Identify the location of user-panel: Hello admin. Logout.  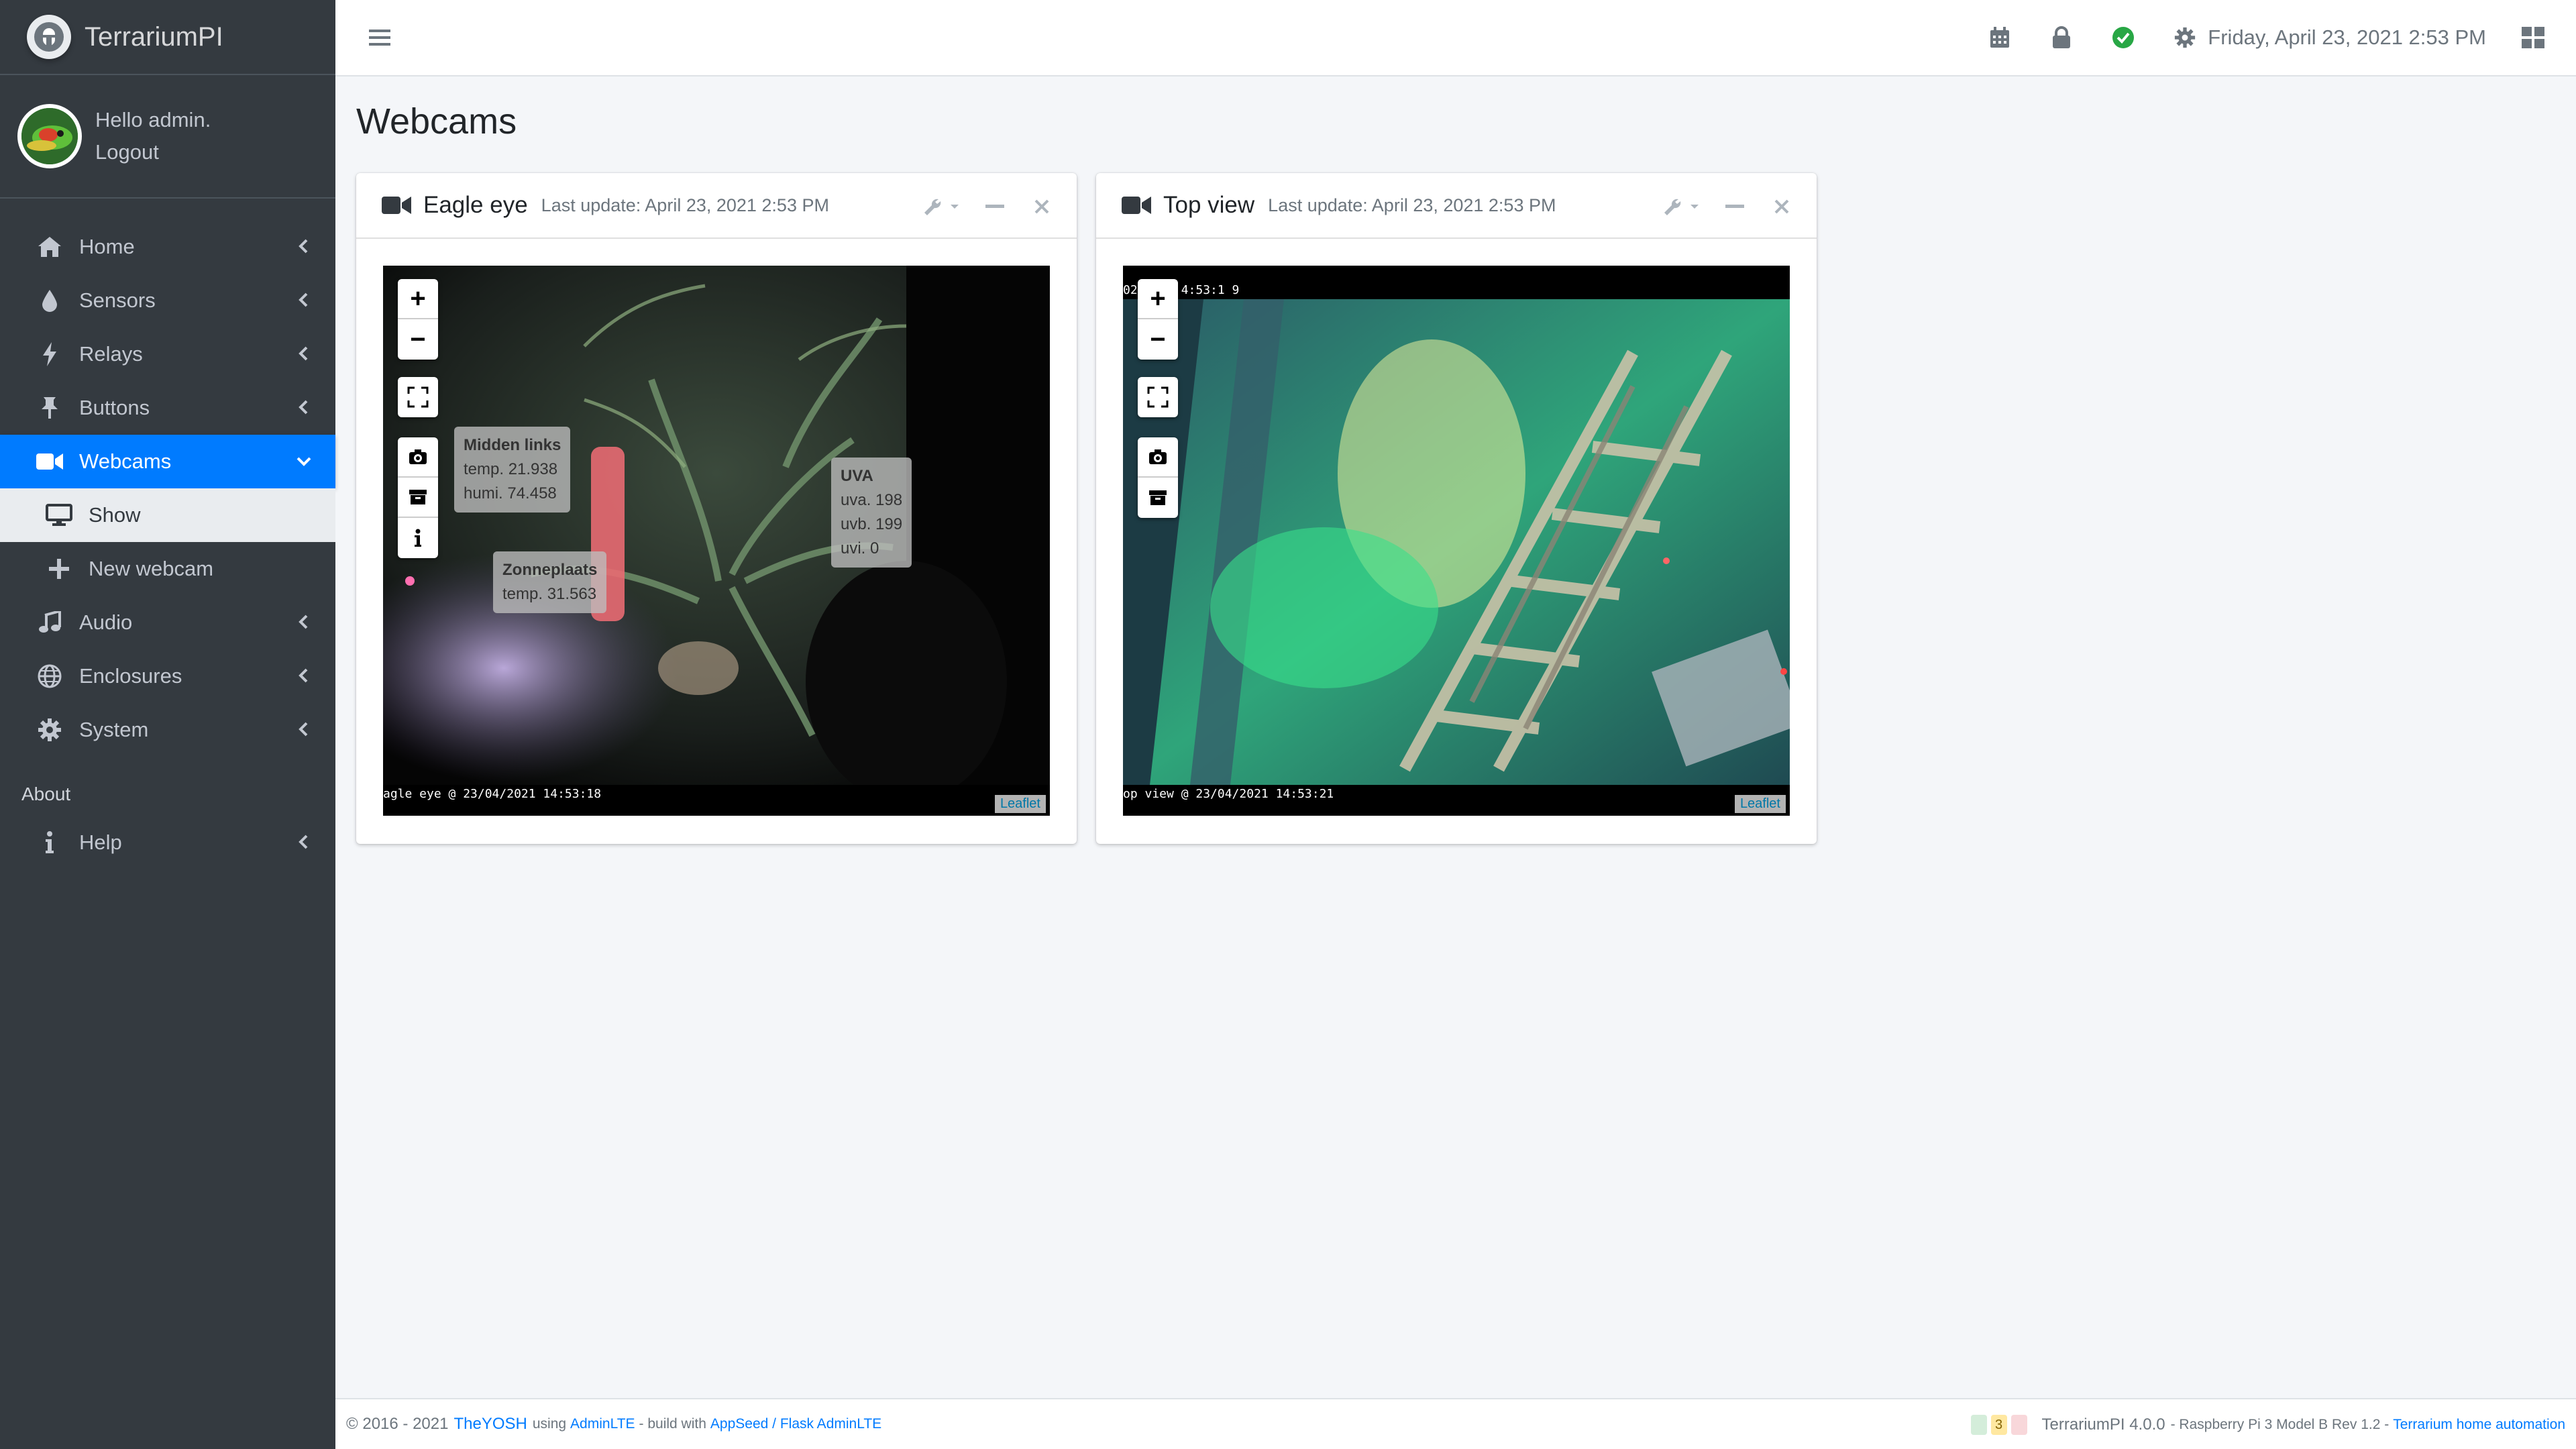
(167, 137).